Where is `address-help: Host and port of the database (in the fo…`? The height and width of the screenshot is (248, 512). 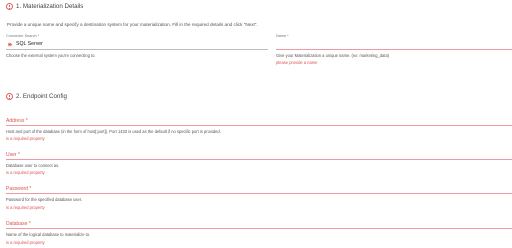 address-help: Host and port of the database (in the fo… is located at coordinates (113, 131).